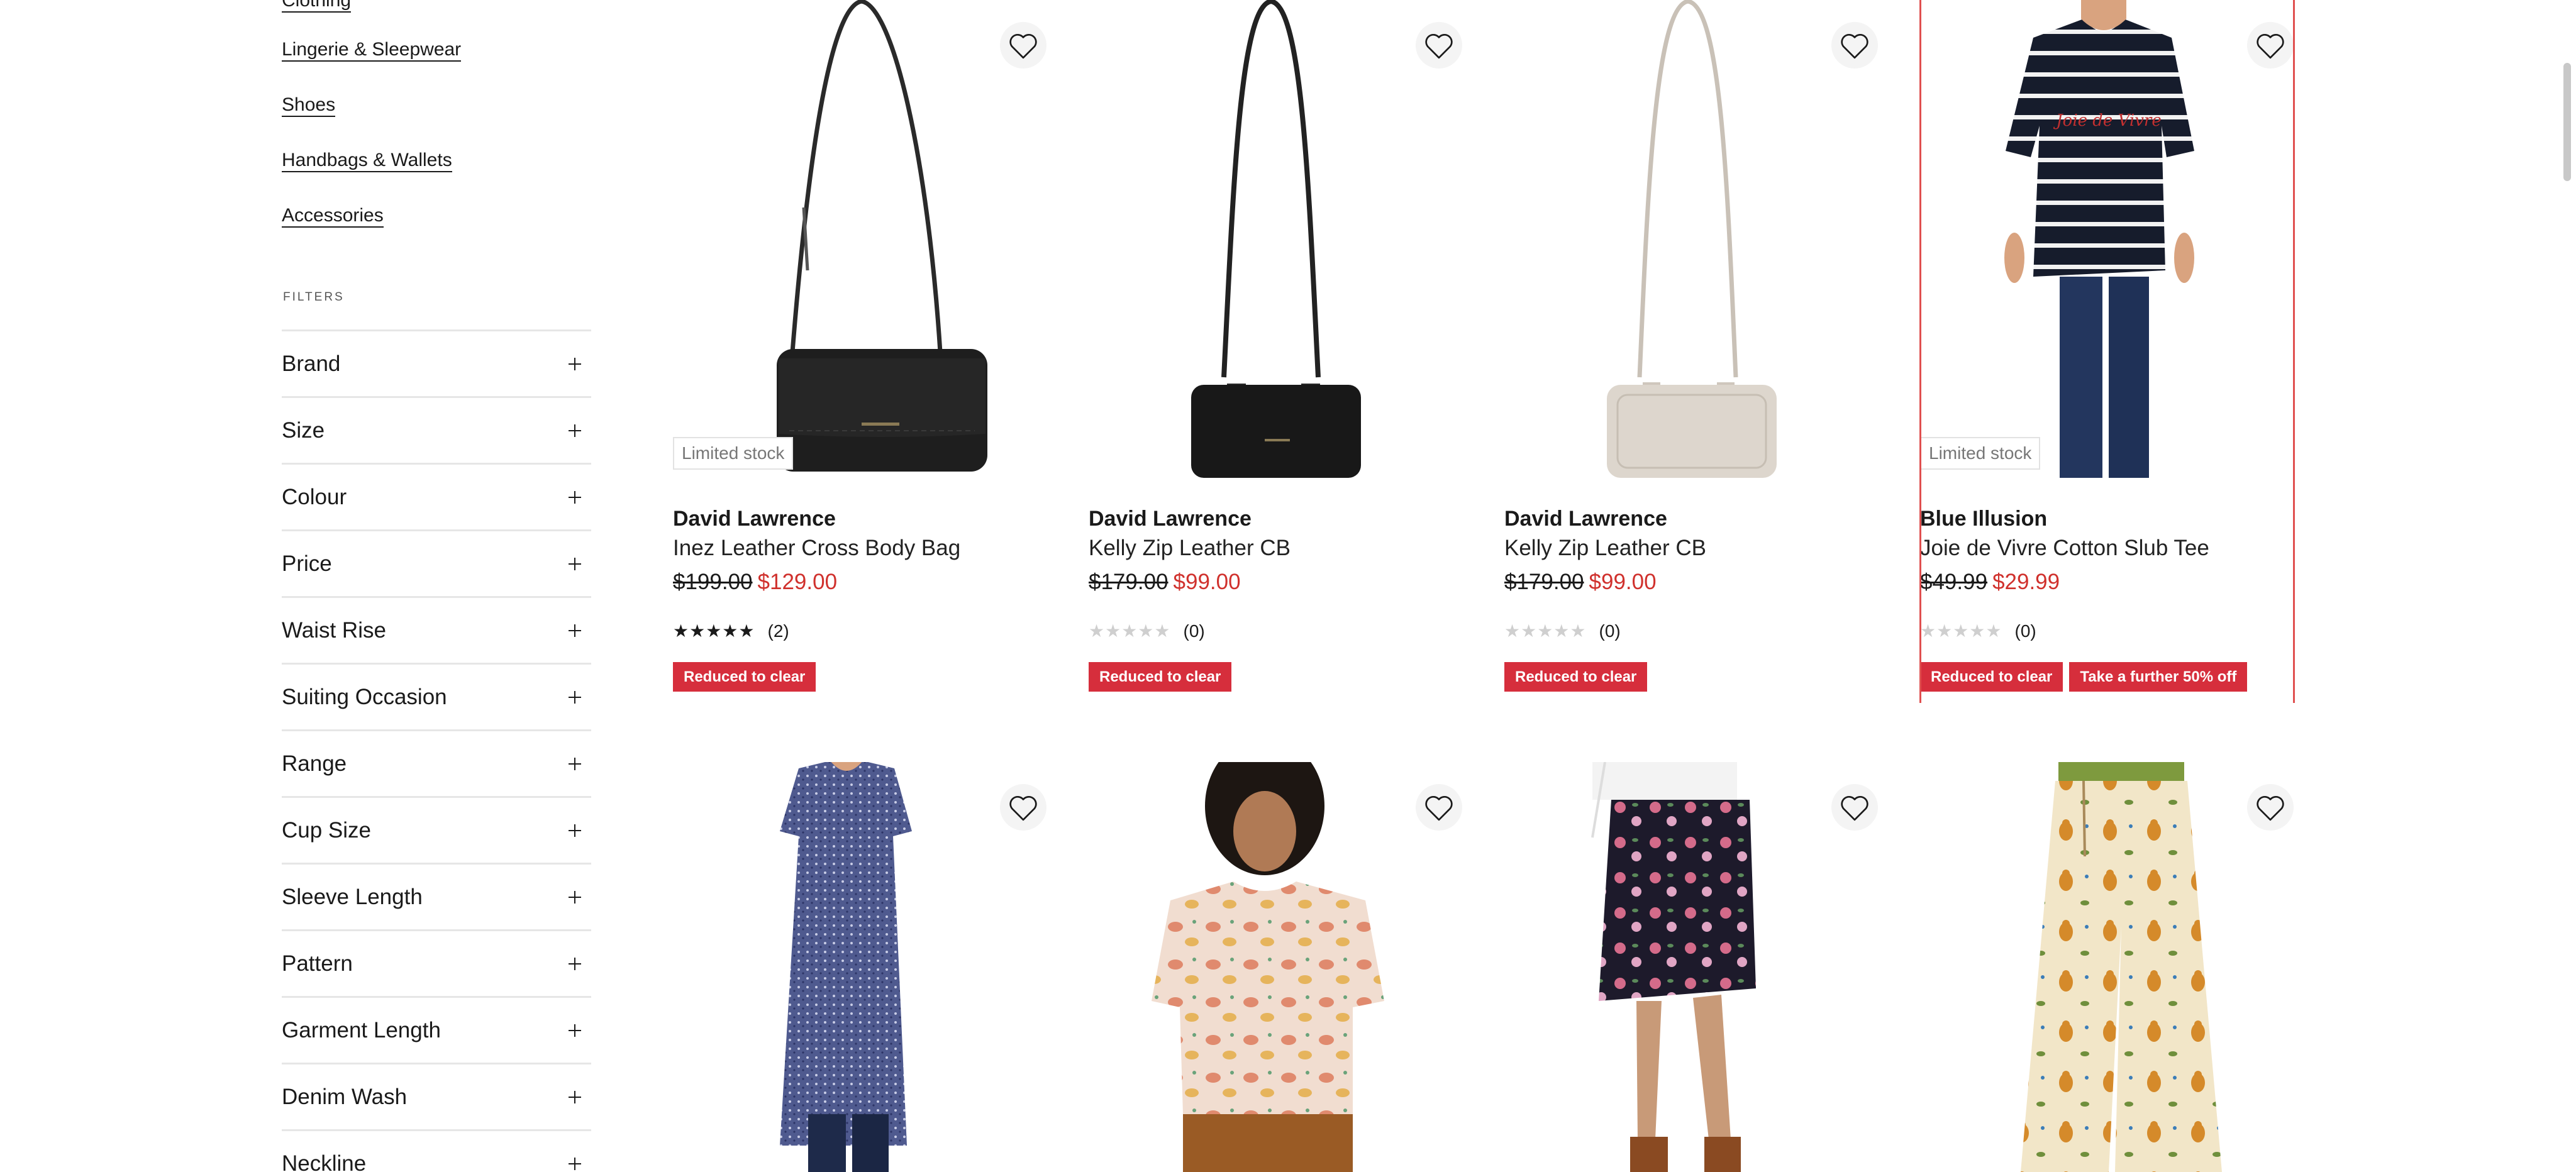 The image size is (2576, 1172). I want to click on filter-colour: Colour, so click(436, 496).